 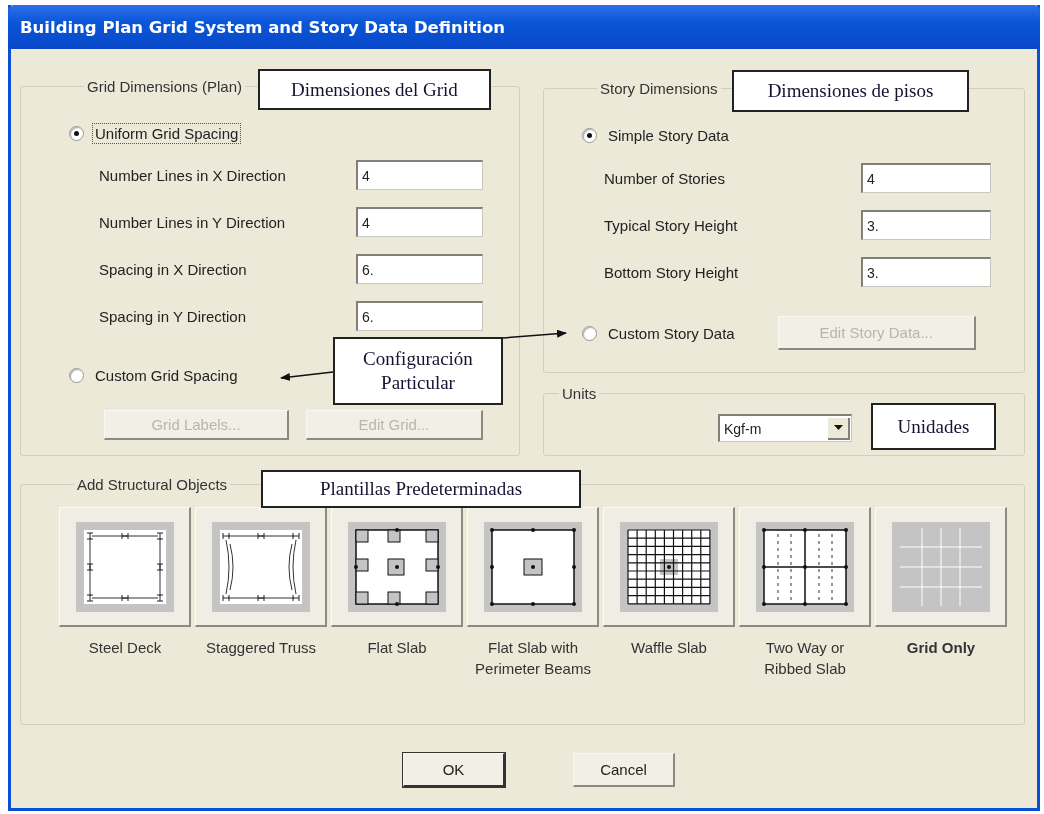 What do you see at coordinates (659, 88) in the screenshot?
I see `group-label: Story Dimensions` at bounding box center [659, 88].